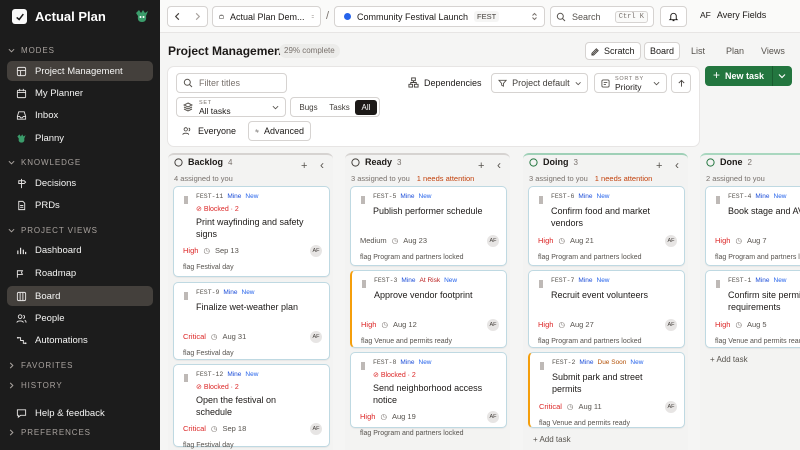 The width and height of the screenshot is (800, 450). What do you see at coordinates (673, 16) in the screenshot?
I see `notifications-button` at bounding box center [673, 16].